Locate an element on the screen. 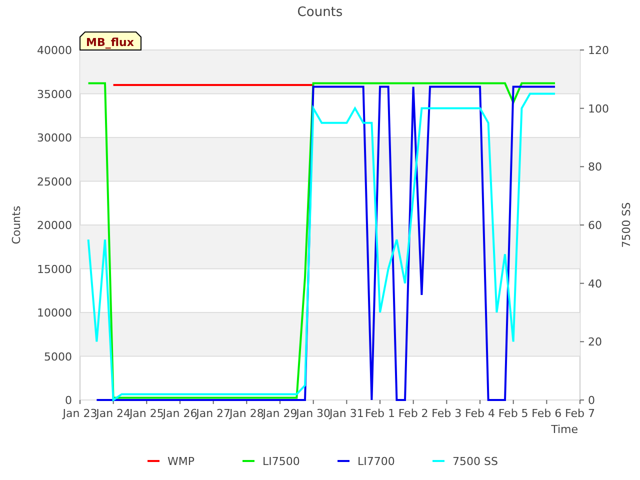  right-y-tick-label: 120 is located at coordinates (598, 50).